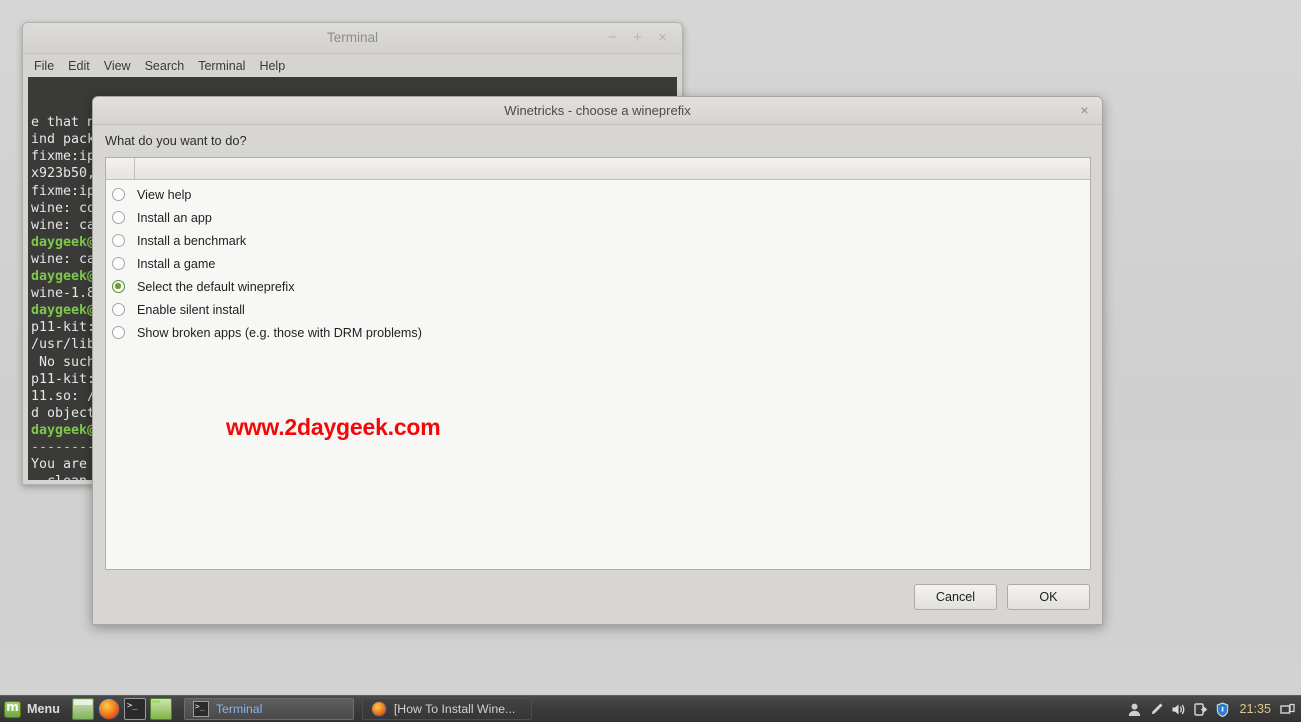 The height and width of the screenshot is (722, 1301). I want to click on user-icon, so click(1134, 709).